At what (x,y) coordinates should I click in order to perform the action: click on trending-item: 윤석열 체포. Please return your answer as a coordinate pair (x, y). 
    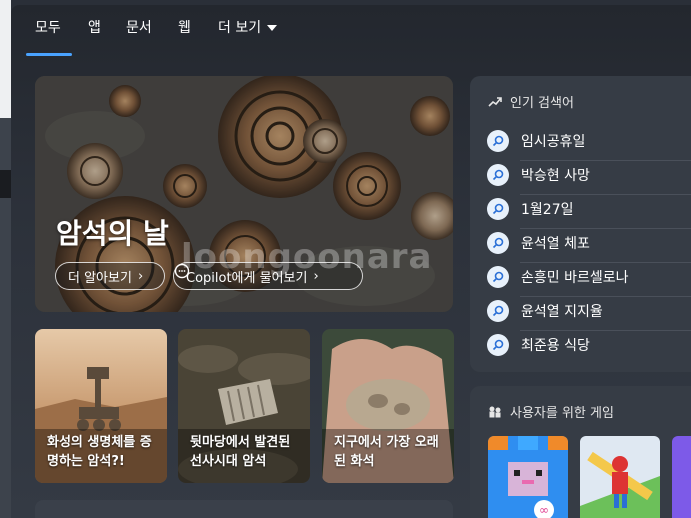
    Looking at the image, I should click on (589, 243).